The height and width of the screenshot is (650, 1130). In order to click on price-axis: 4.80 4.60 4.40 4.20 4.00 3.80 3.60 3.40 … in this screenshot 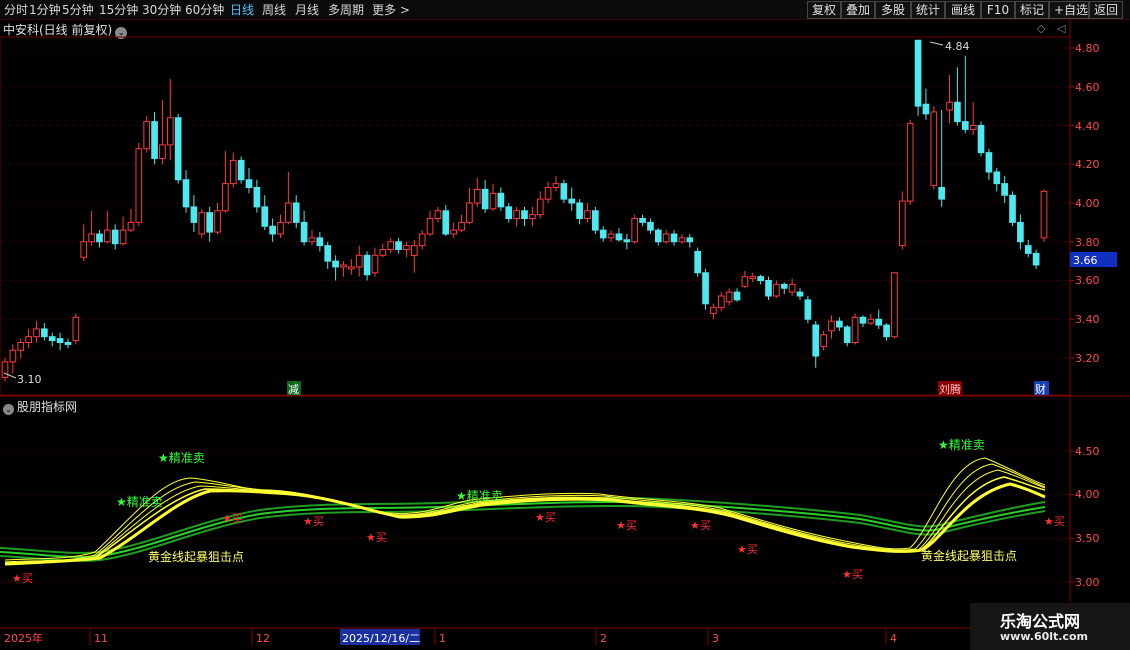, I will do `click(1087, 203)`.